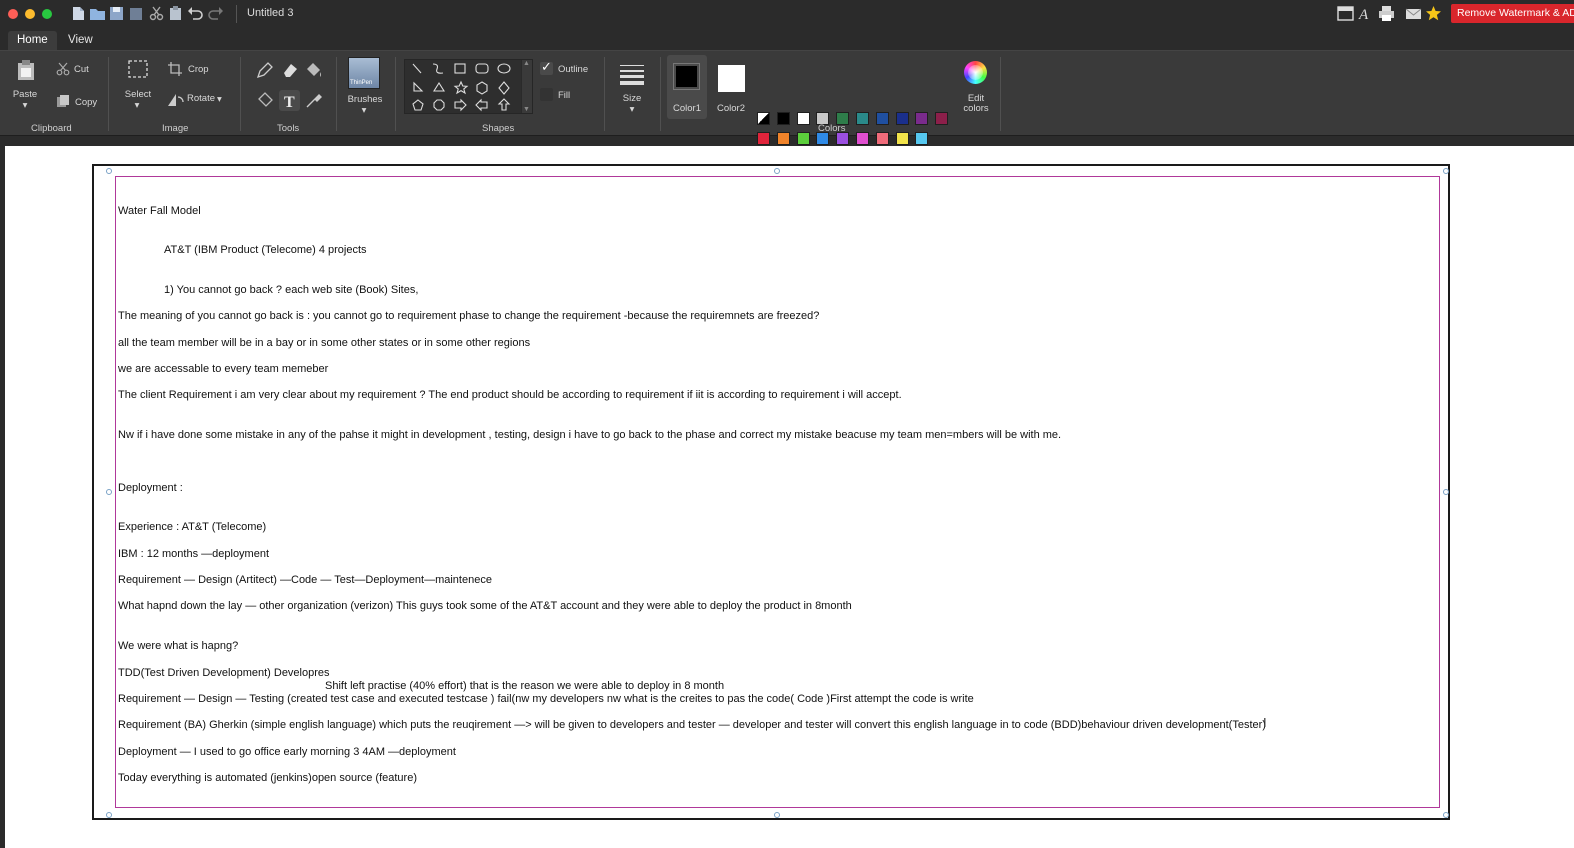 This screenshot has width=1574, height=848. What do you see at coordinates (777, 815) in the screenshot?
I see `resize-handle-bottom` at bounding box center [777, 815].